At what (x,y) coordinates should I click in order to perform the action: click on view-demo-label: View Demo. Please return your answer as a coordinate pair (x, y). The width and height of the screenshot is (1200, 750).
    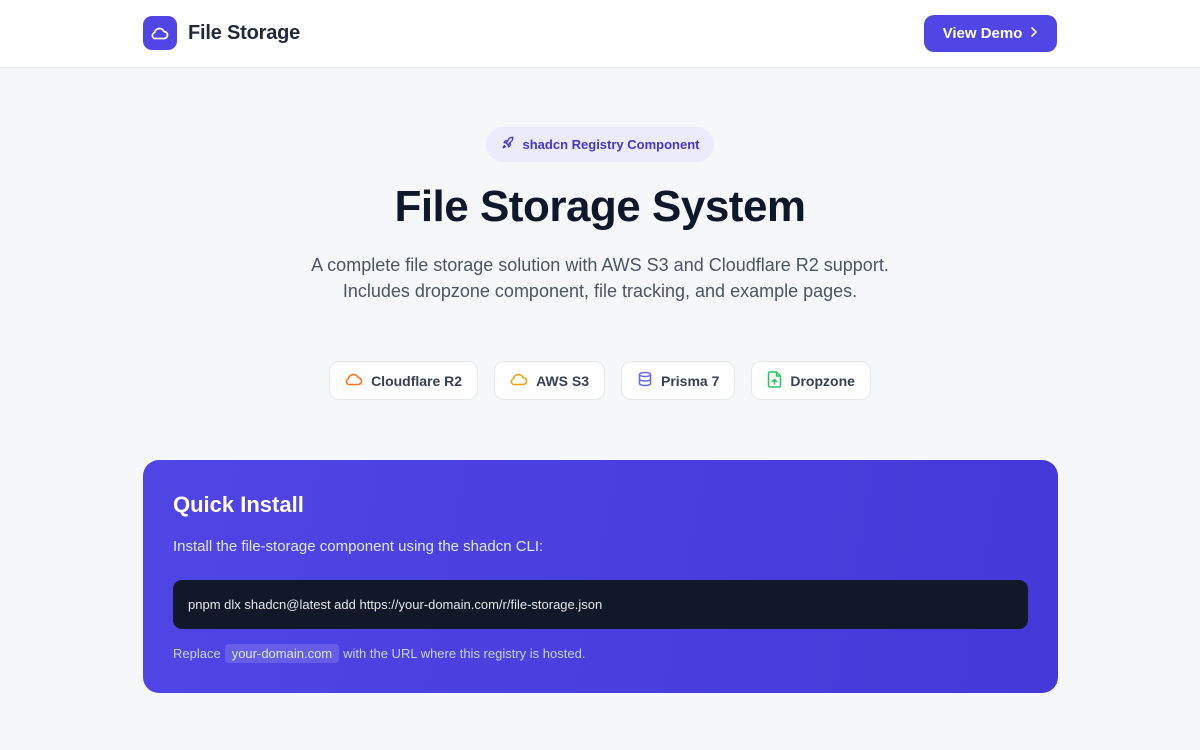
    Looking at the image, I should click on (982, 33).